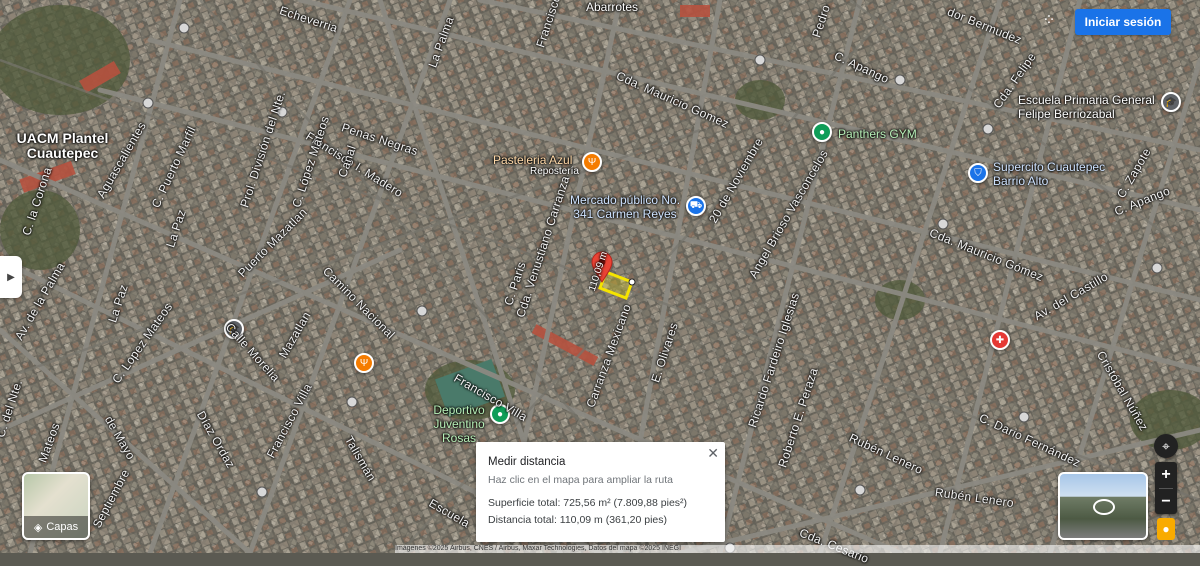  Describe the element at coordinates (62, 146) in the screenshot. I see `place-label-uacm: UACM Plantel Cuautepec` at that location.